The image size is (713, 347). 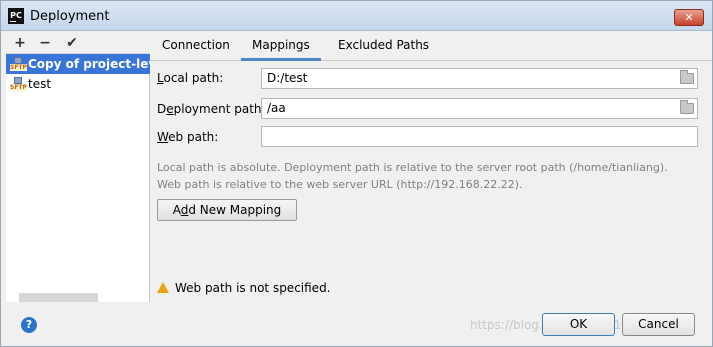 I want to click on warning-text: Web path is not specified., so click(x=253, y=288).